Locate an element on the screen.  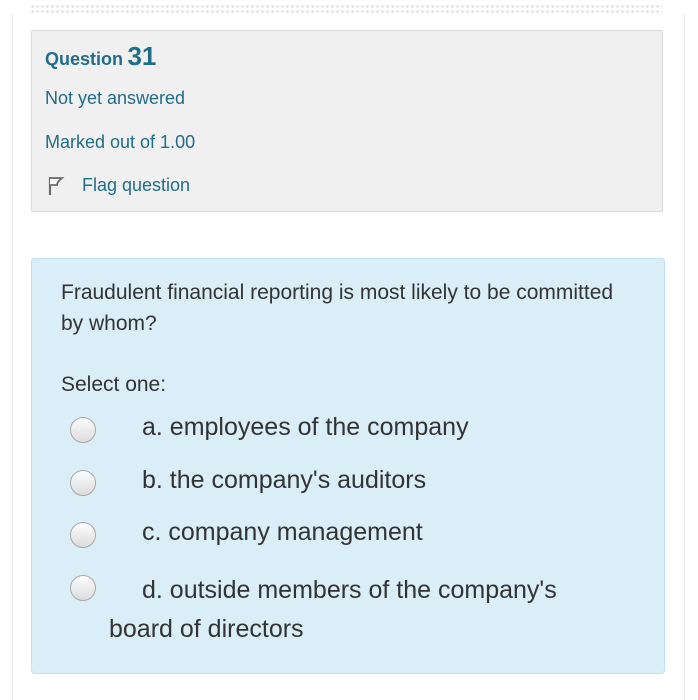
radio-button-b is located at coordinates (83, 483).